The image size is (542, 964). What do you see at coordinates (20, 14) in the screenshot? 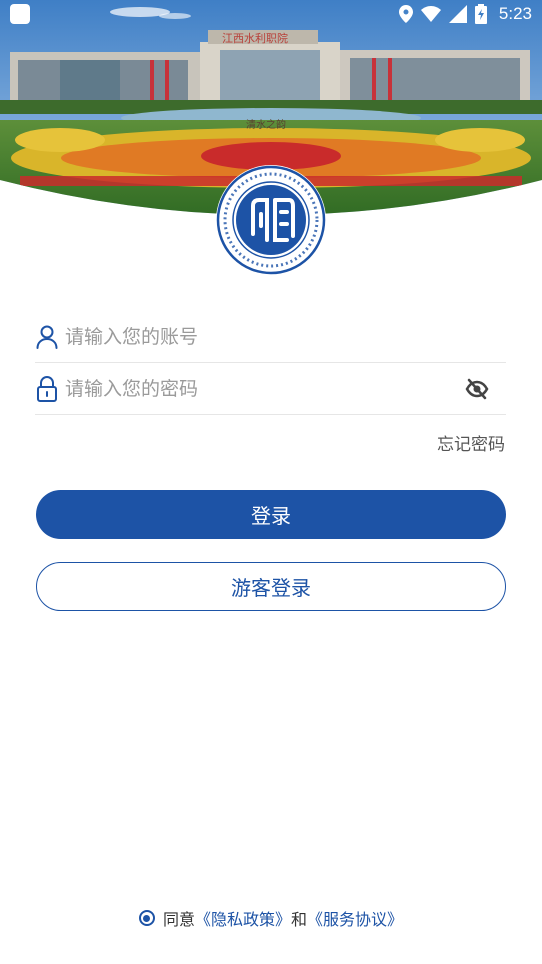
I see `app-notification-icon` at bounding box center [20, 14].